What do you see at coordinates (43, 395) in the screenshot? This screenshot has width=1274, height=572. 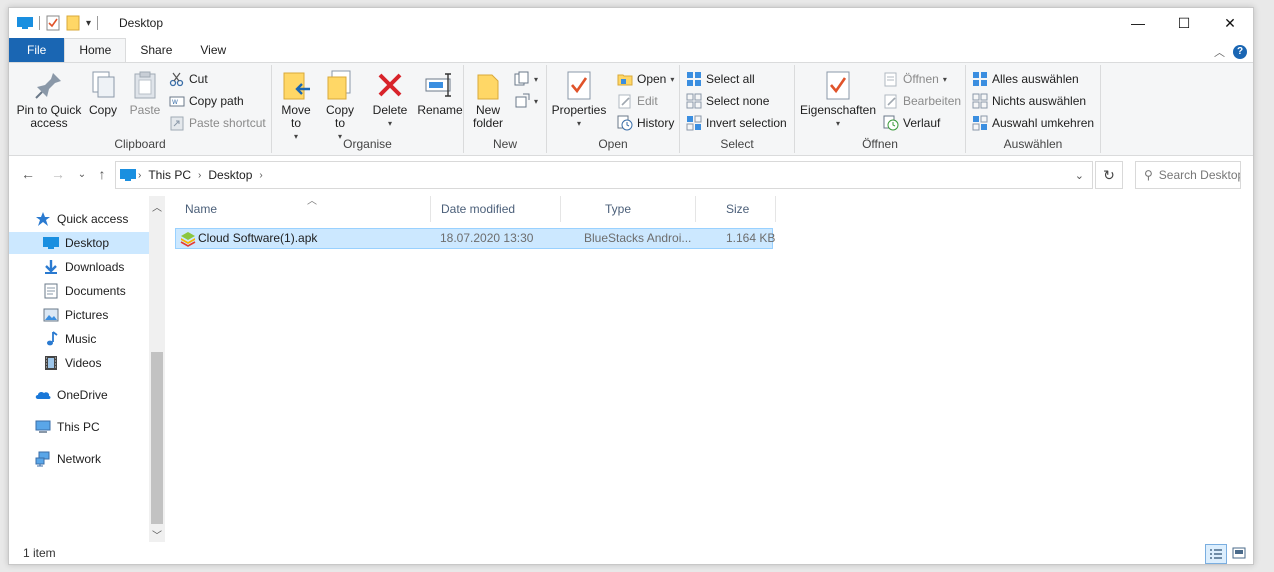 I see `cloud-icon` at bounding box center [43, 395].